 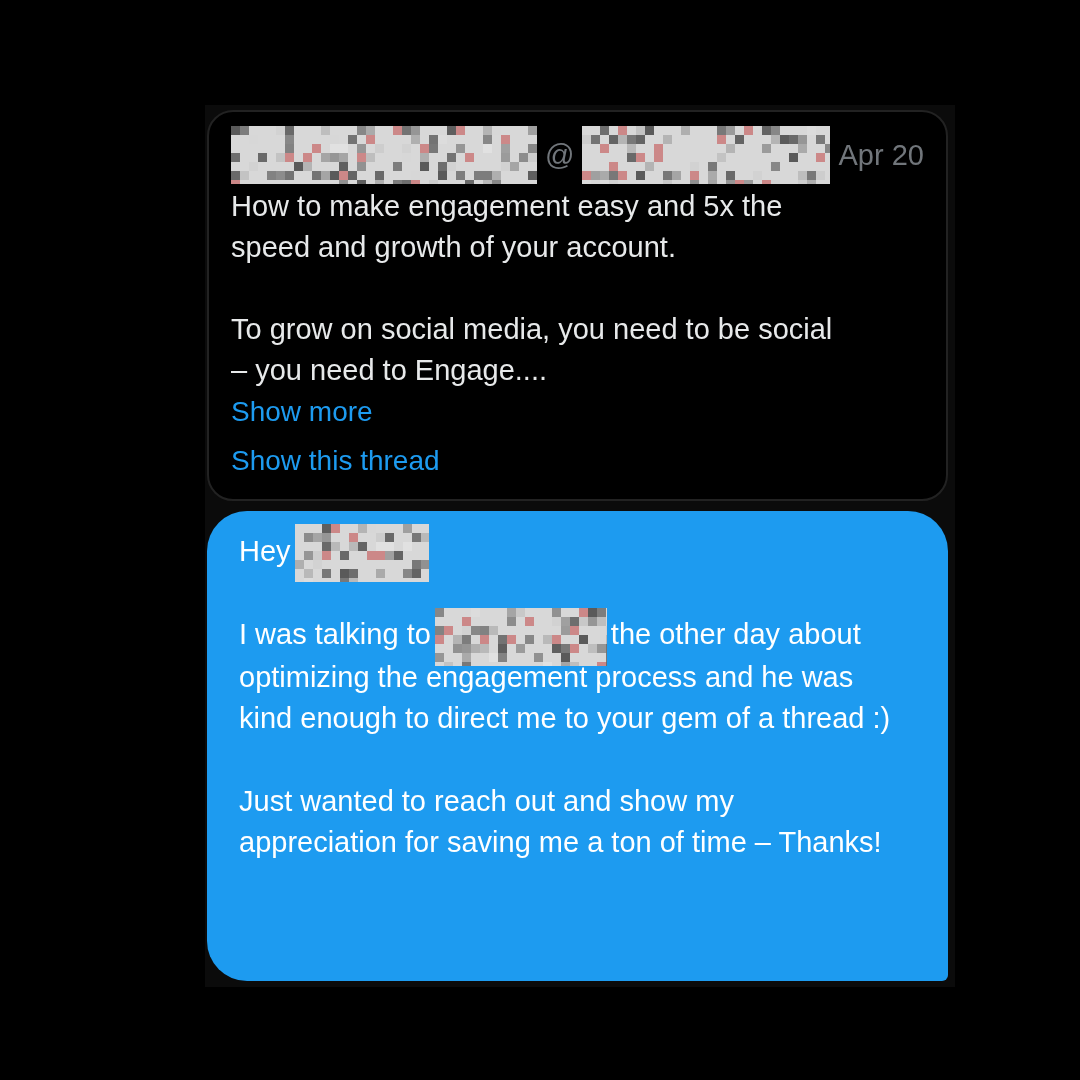 What do you see at coordinates (302, 411) in the screenshot?
I see `show-more-link: Show more` at bounding box center [302, 411].